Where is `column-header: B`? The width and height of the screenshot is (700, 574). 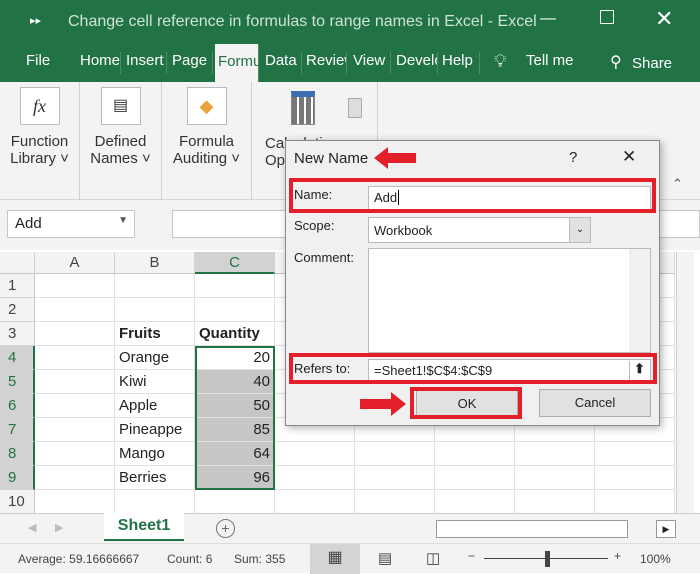 column-header: B is located at coordinates (155, 263).